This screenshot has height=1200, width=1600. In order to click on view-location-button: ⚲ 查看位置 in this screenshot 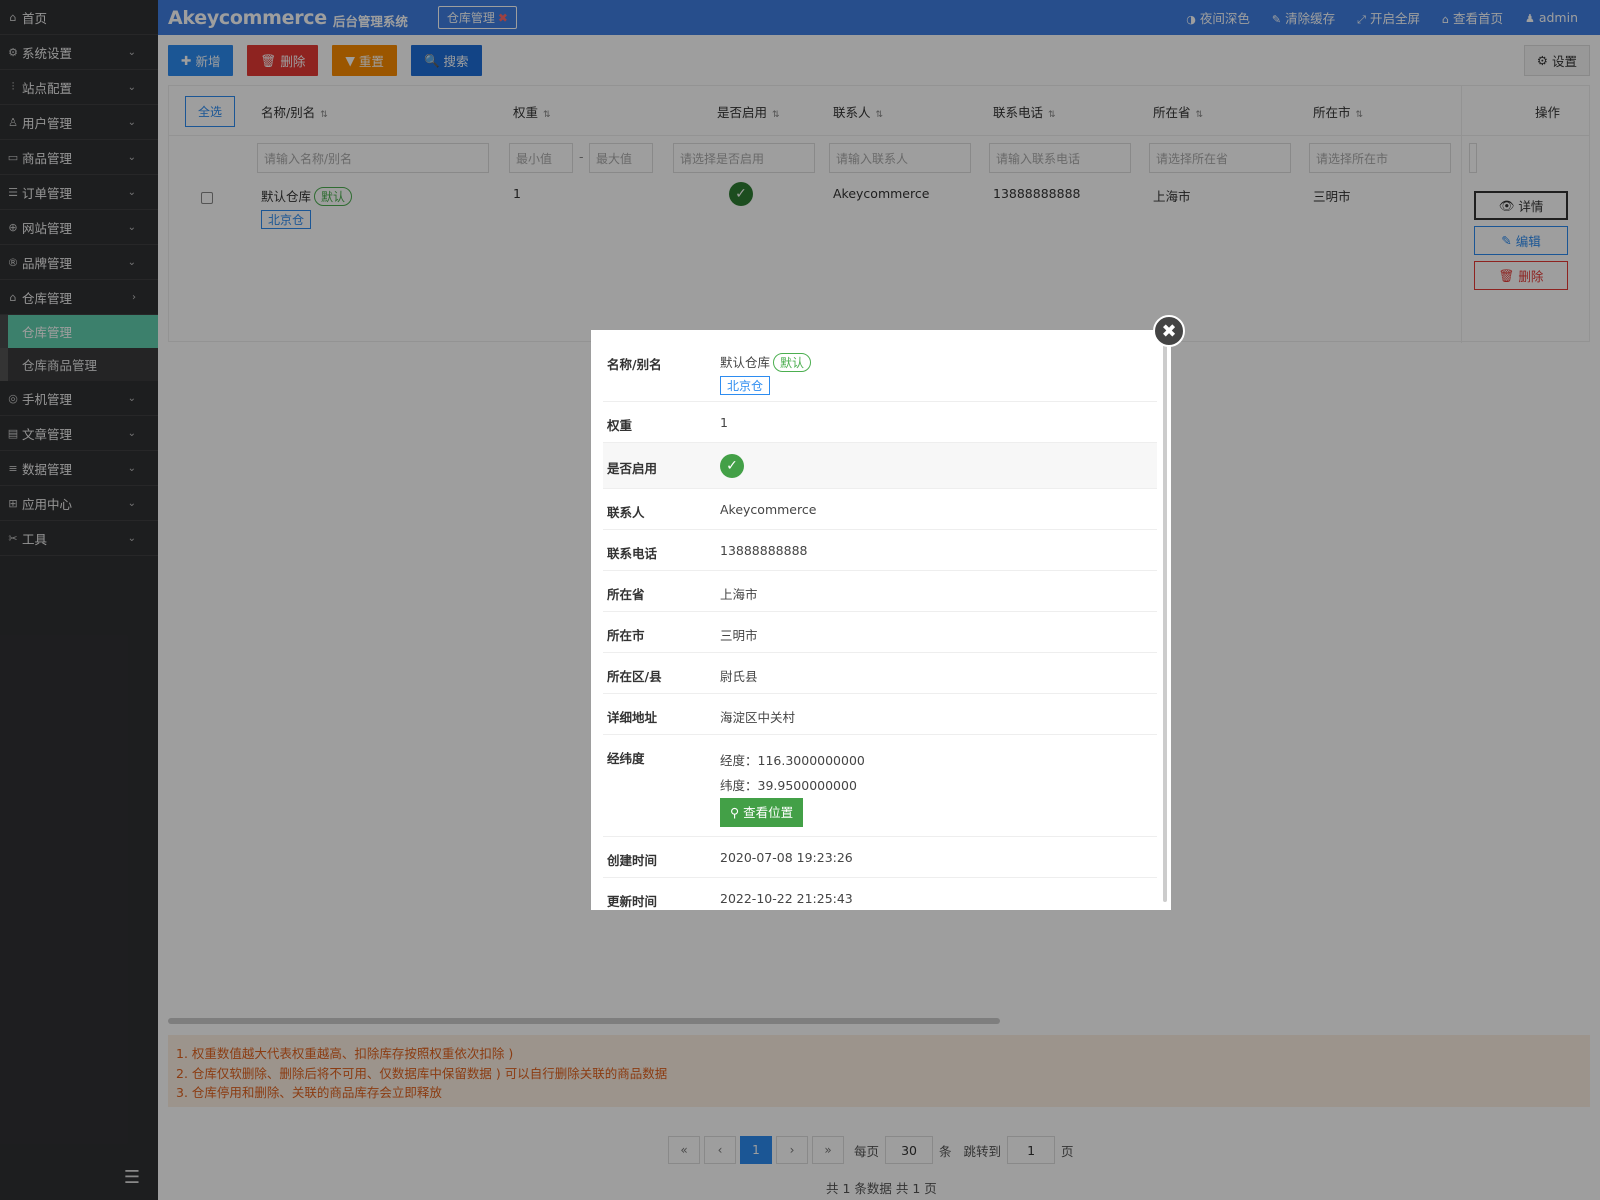, I will do `click(762, 812)`.